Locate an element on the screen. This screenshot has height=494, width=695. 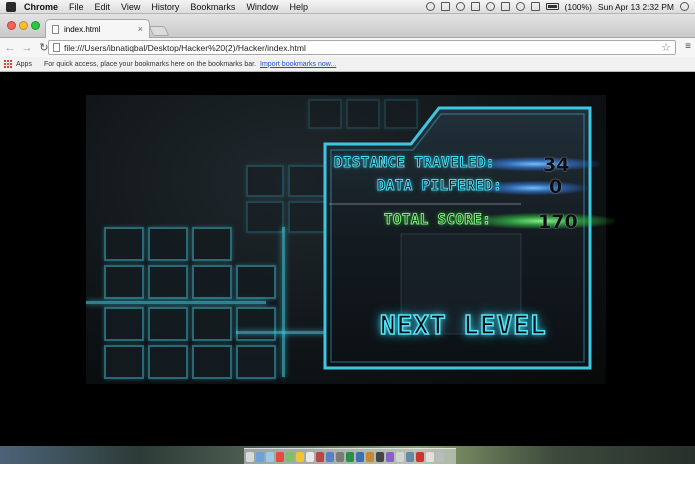
next-level-button: NEXT LEVEL is located at coordinates (463, 326).